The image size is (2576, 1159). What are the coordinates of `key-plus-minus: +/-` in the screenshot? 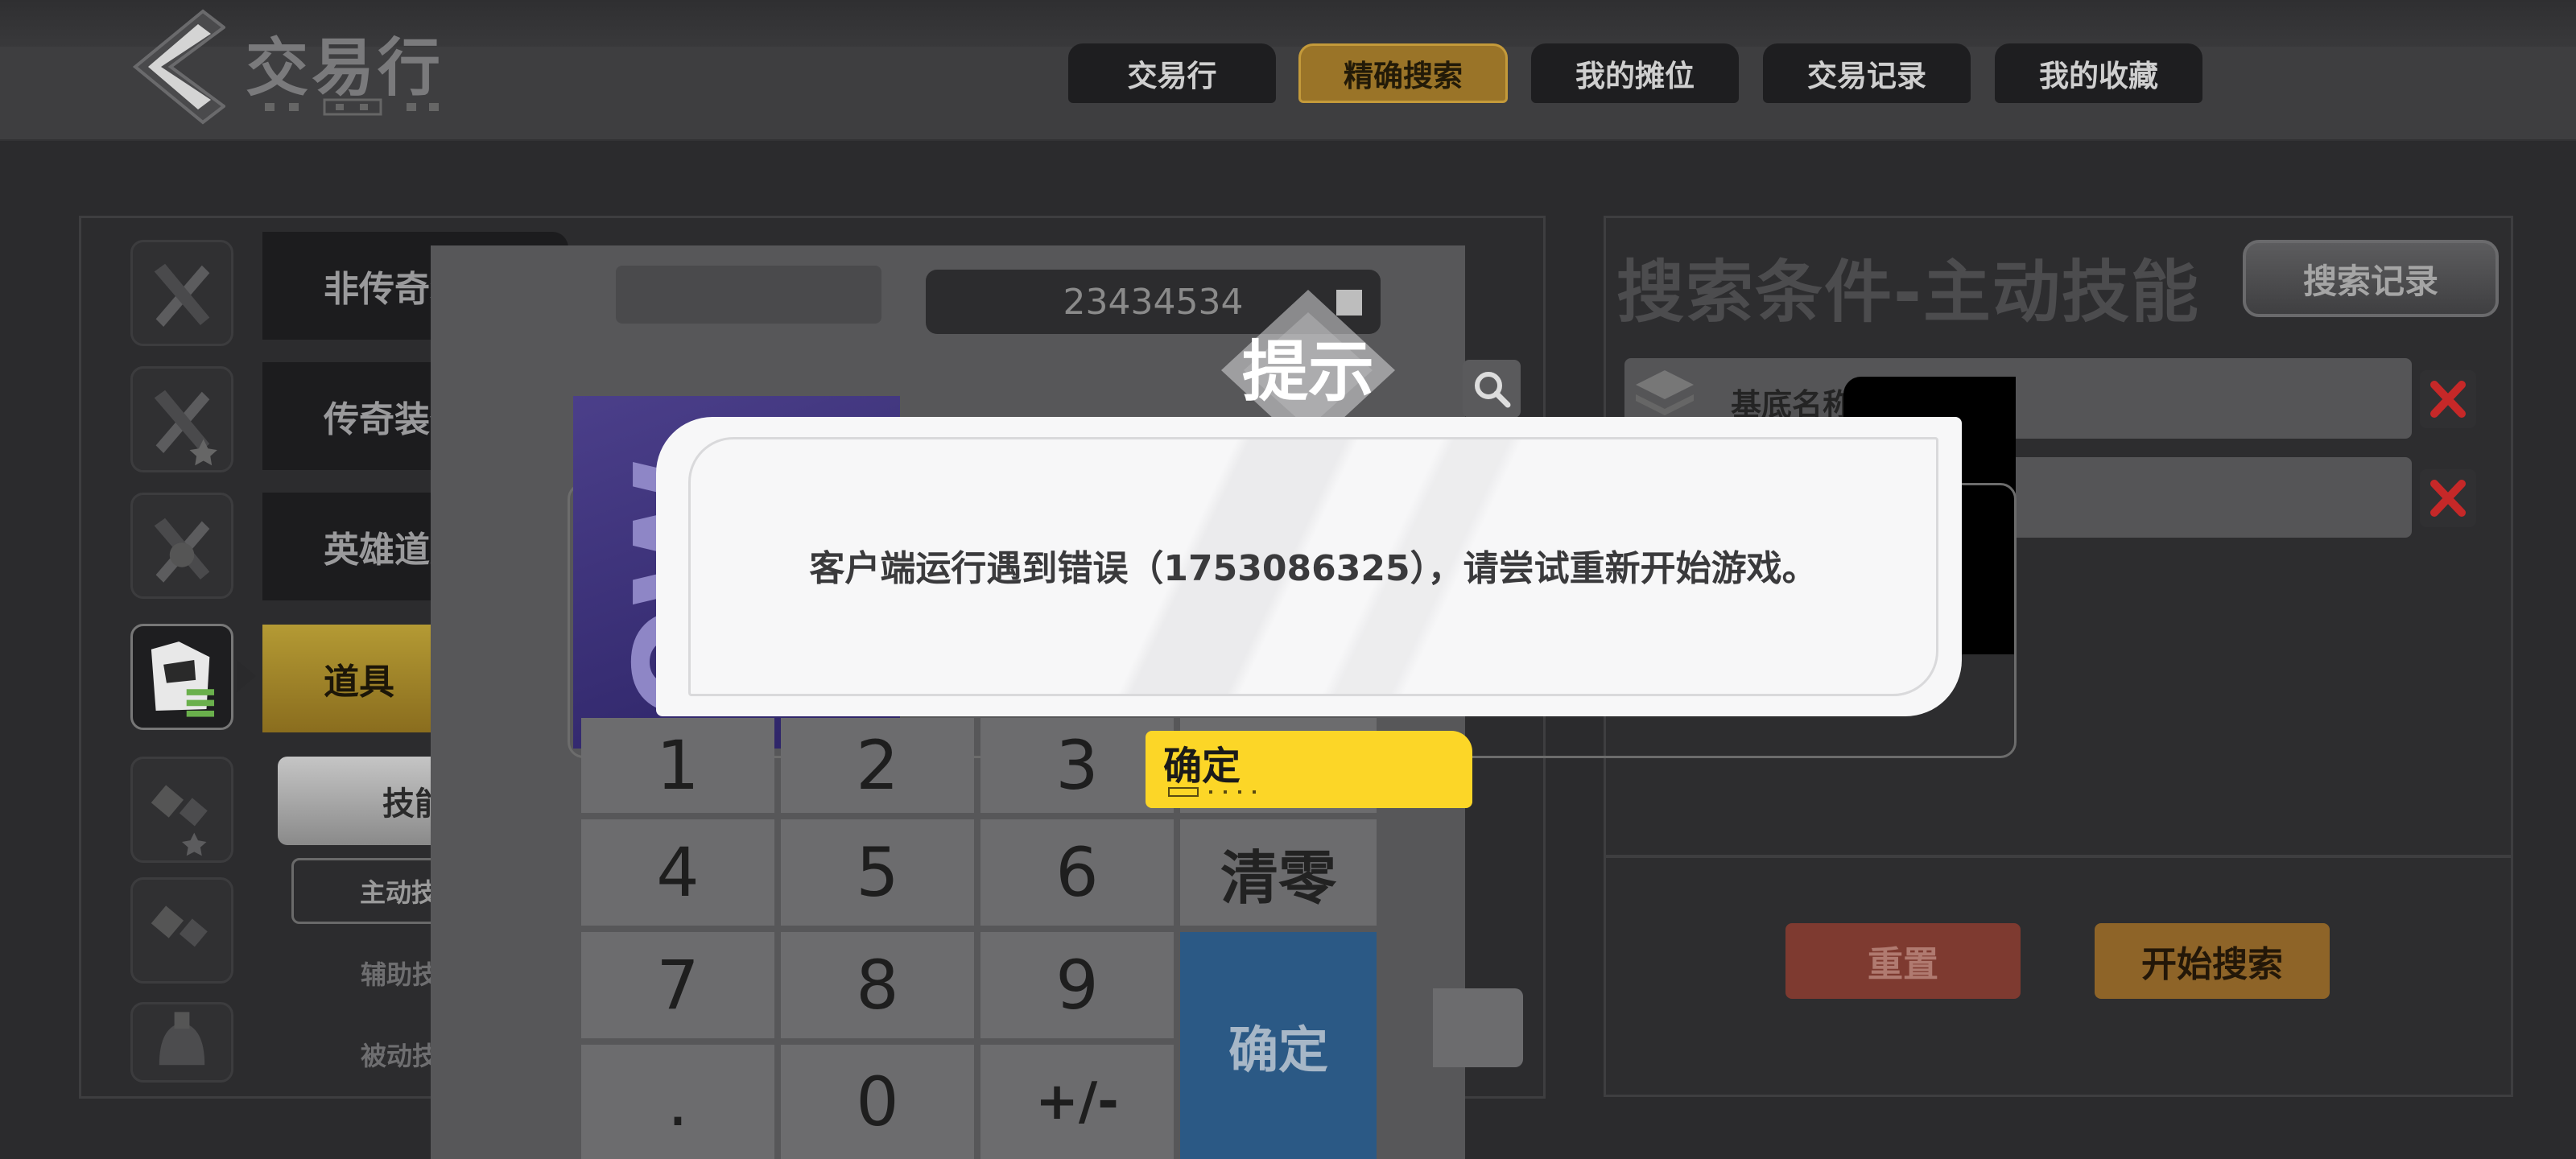 It's located at (1077, 1102).